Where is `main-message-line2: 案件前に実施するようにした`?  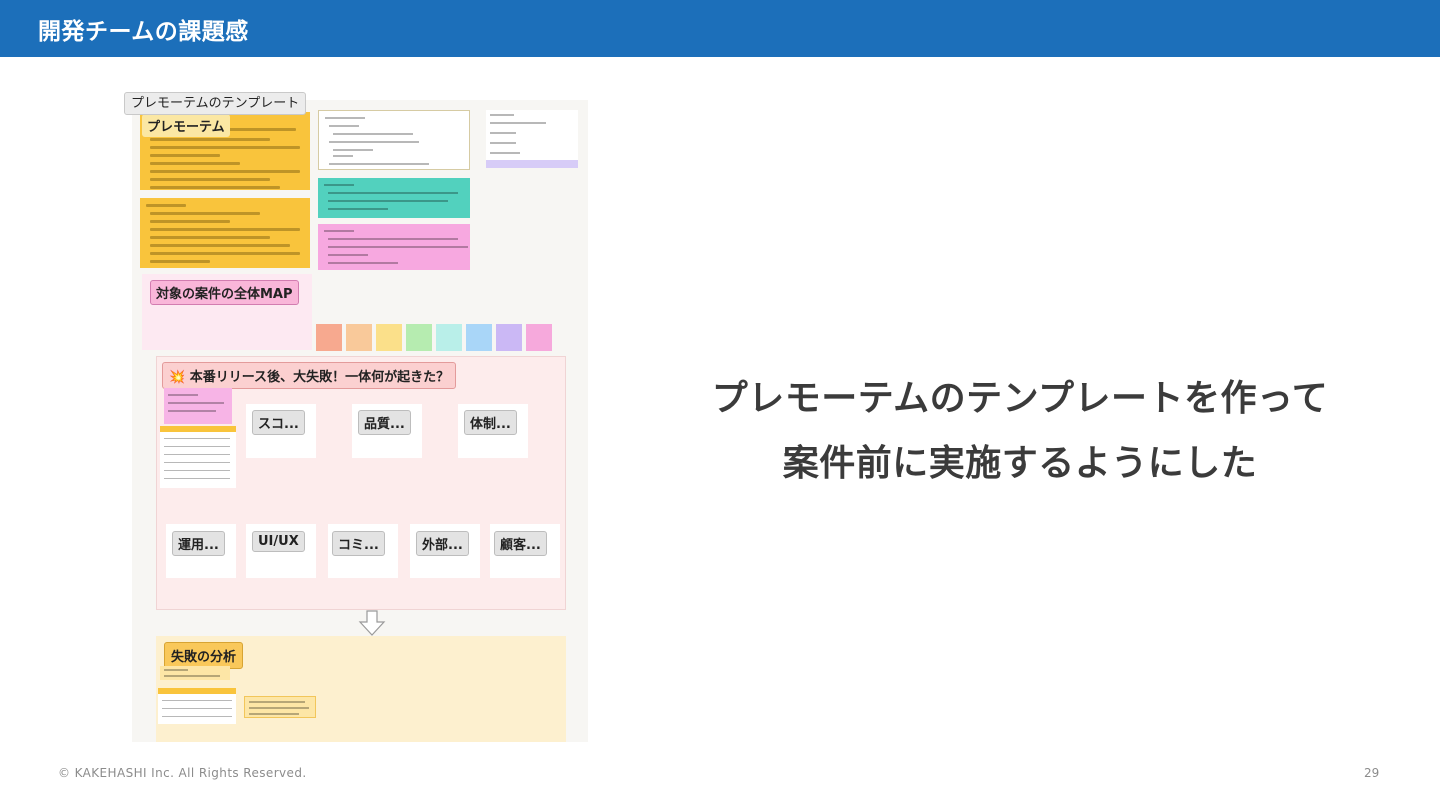
main-message-line2: 案件前に実施するようにした is located at coordinates (1020, 463).